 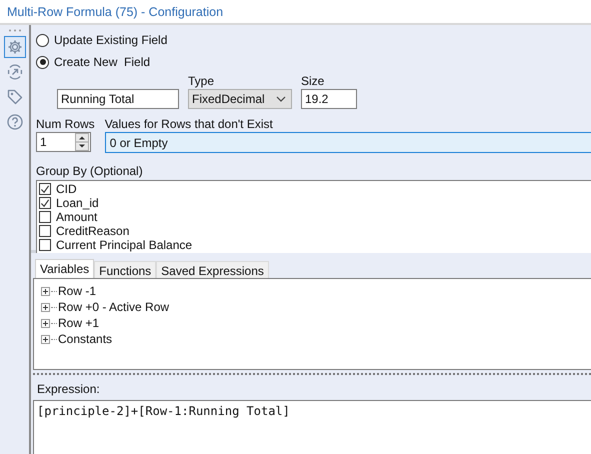 What do you see at coordinates (124, 245) in the screenshot?
I see `field-label: Current Principal Balance` at bounding box center [124, 245].